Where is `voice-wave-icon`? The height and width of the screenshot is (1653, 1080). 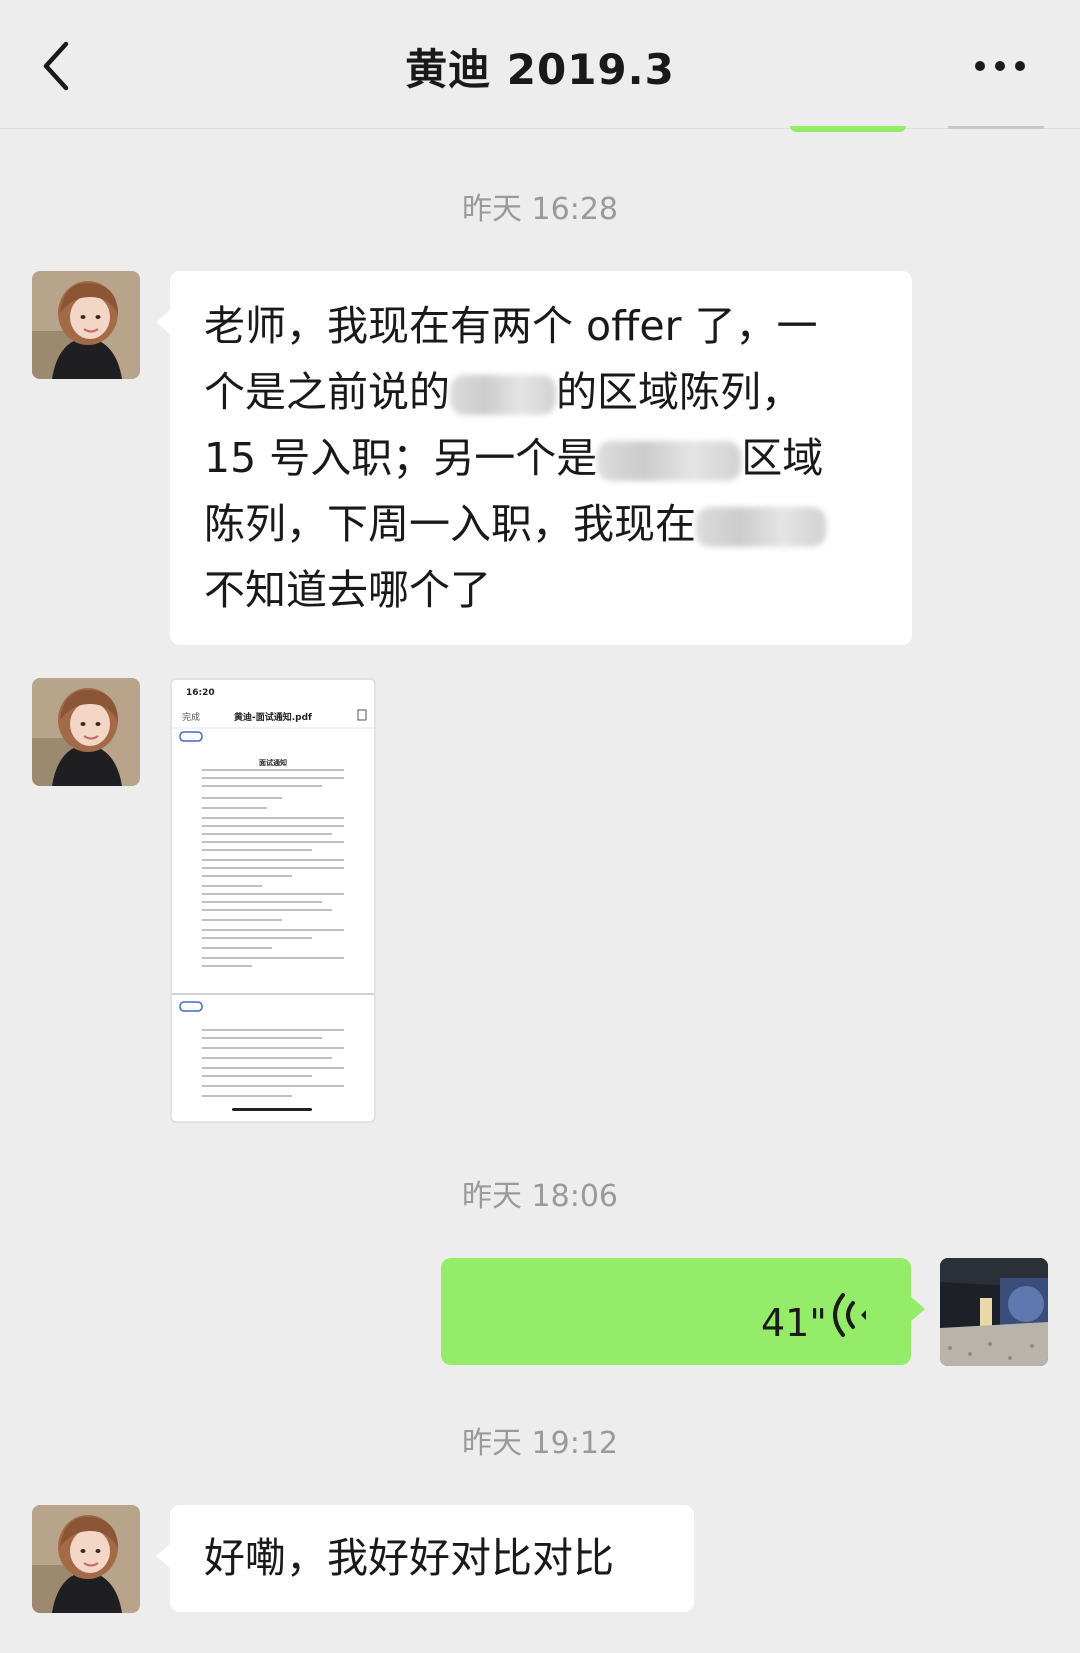 voice-wave-icon is located at coordinates (851, 1323).